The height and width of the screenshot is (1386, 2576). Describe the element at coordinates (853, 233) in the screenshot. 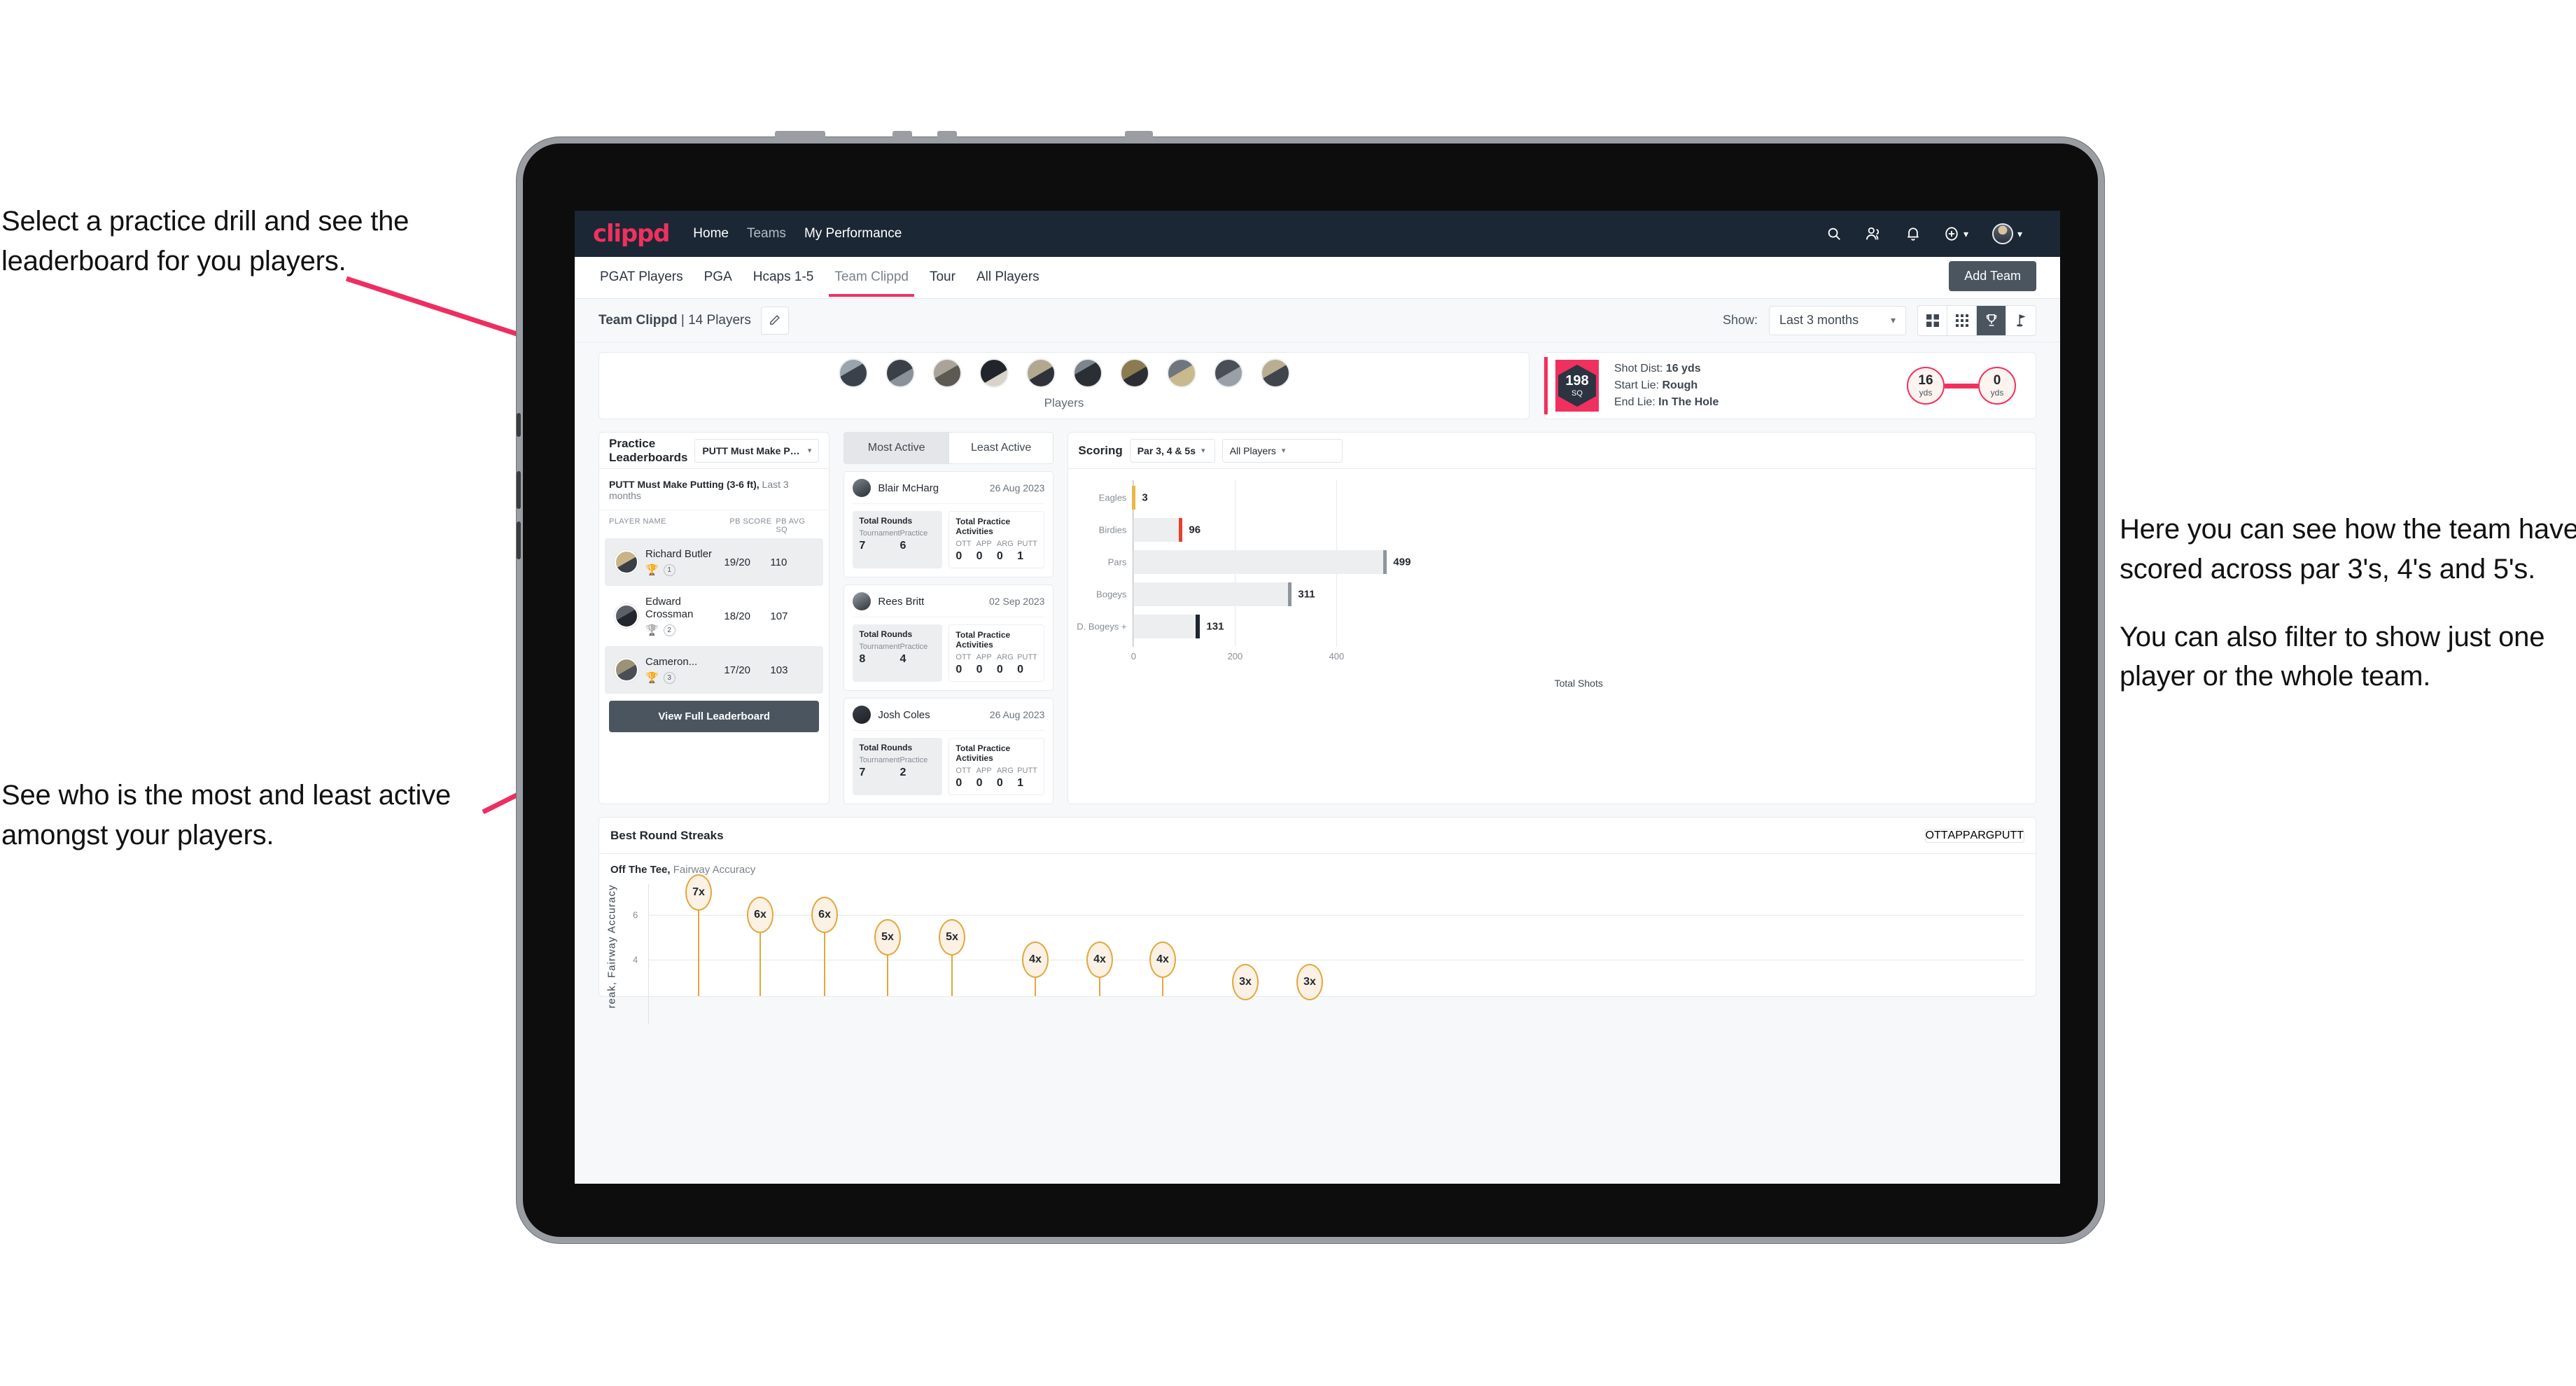

I see `nav-link-my-performance: My Performance` at that location.